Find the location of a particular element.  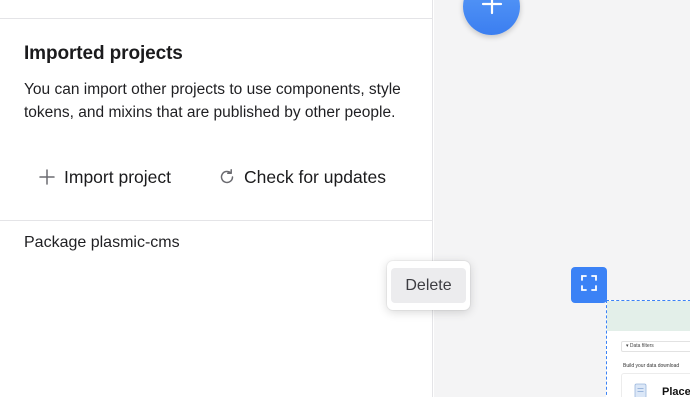

fullscreen-icon is located at coordinates (589, 285).